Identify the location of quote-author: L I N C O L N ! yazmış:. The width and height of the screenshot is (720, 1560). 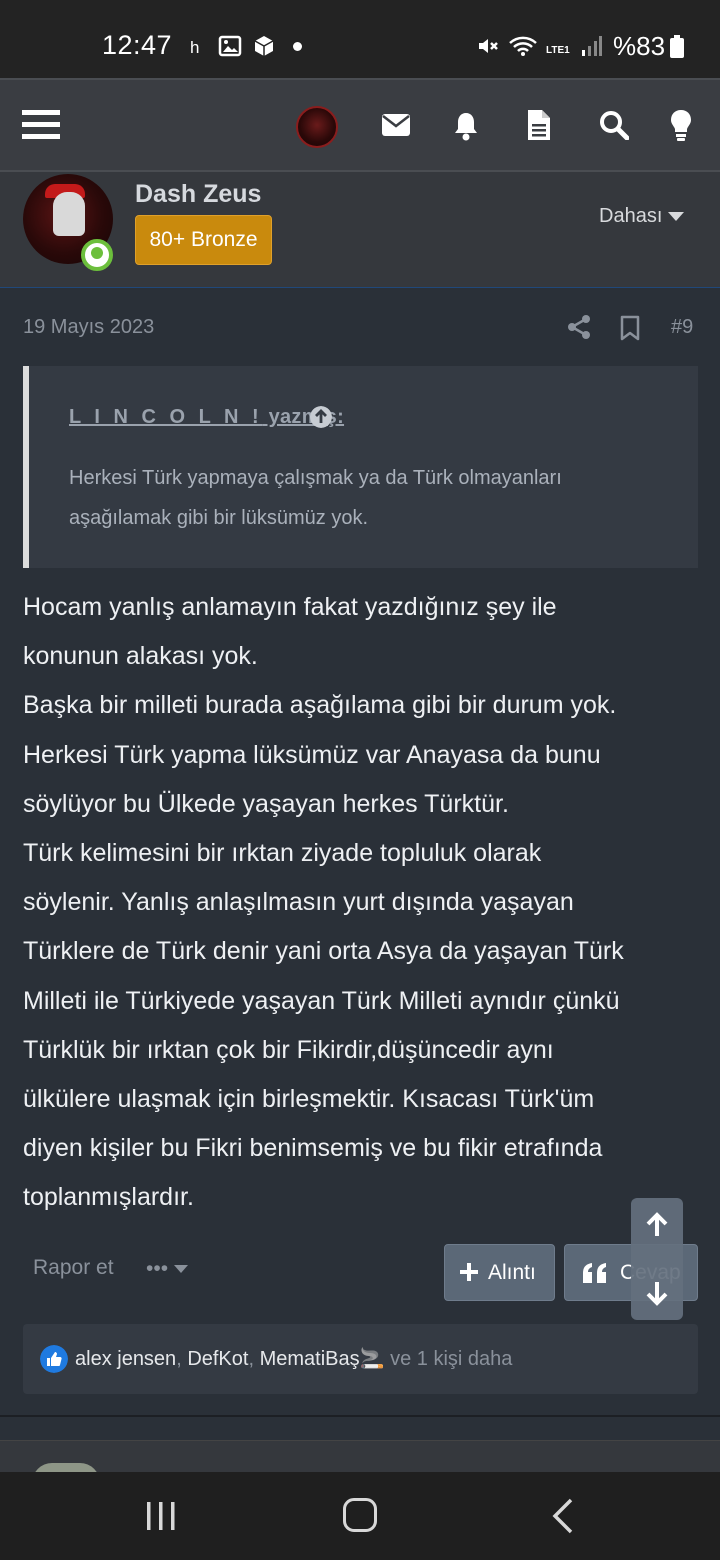
(206, 417).